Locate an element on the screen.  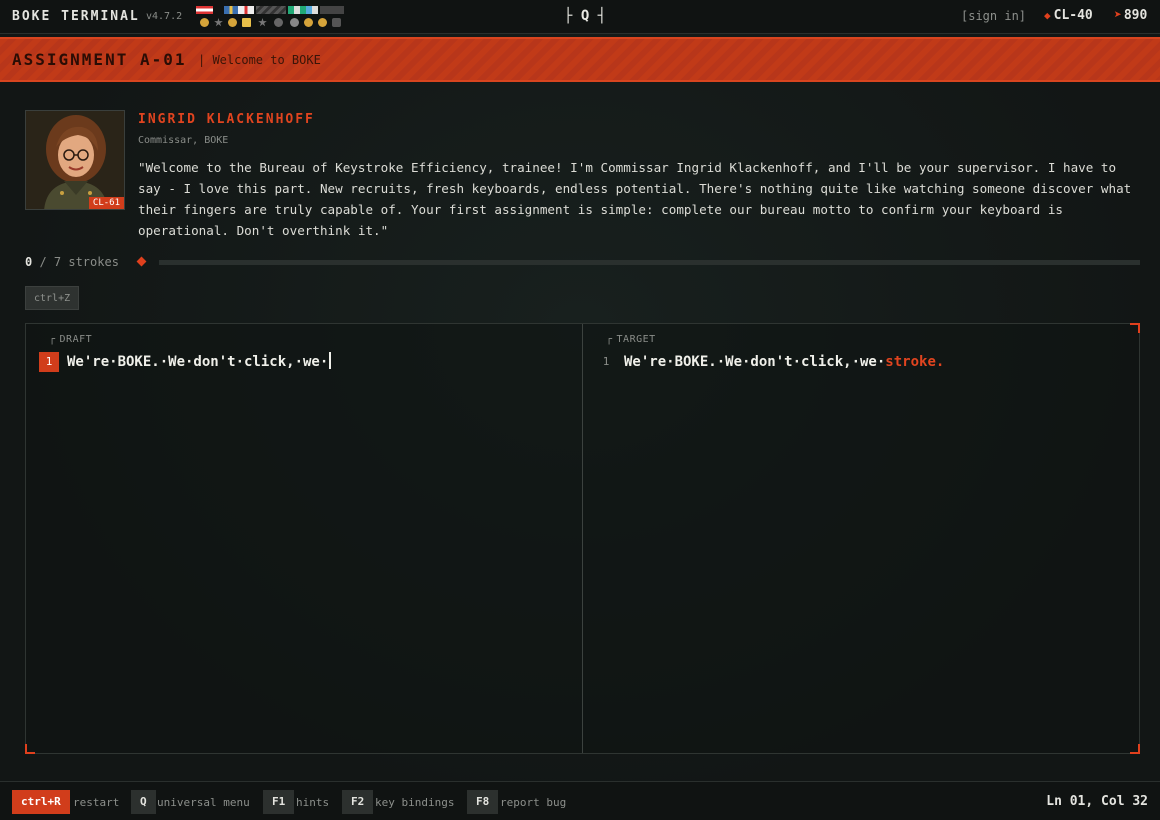
restart-key: ctrl+R is located at coordinates (41, 802).